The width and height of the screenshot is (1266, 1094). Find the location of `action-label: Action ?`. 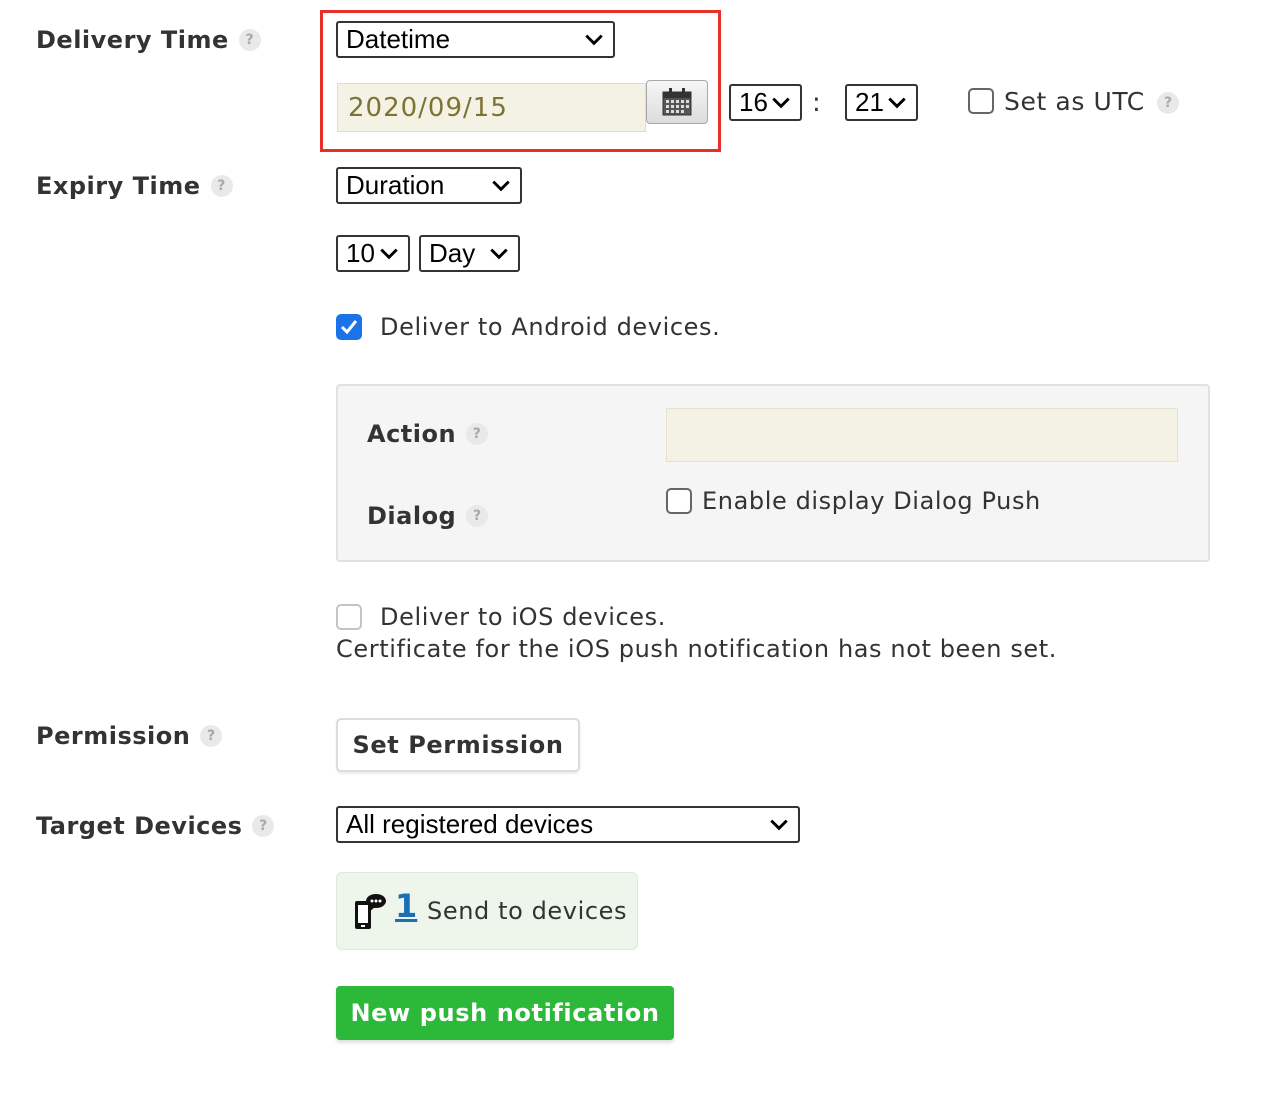

action-label: Action ? is located at coordinates (428, 434).